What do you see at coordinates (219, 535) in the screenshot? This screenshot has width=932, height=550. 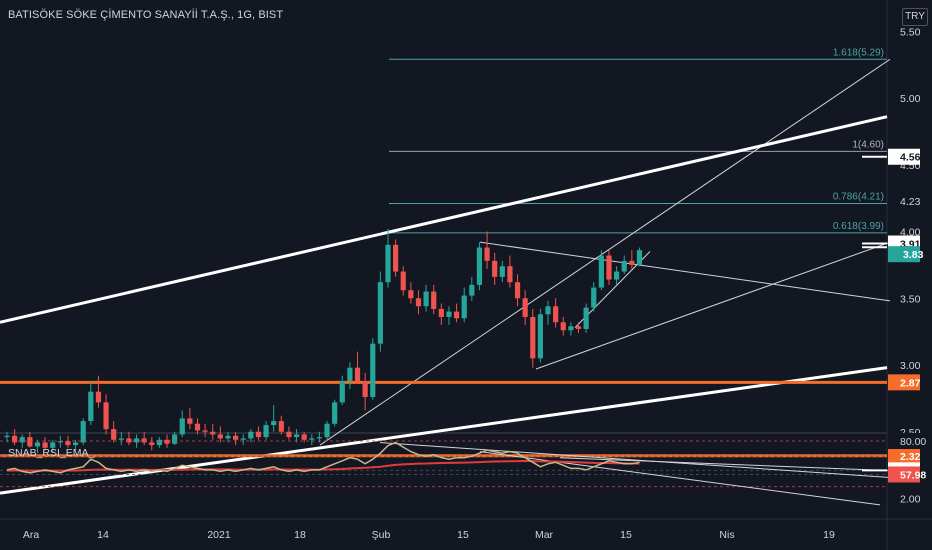 I see `x-tick-label: 2021` at bounding box center [219, 535].